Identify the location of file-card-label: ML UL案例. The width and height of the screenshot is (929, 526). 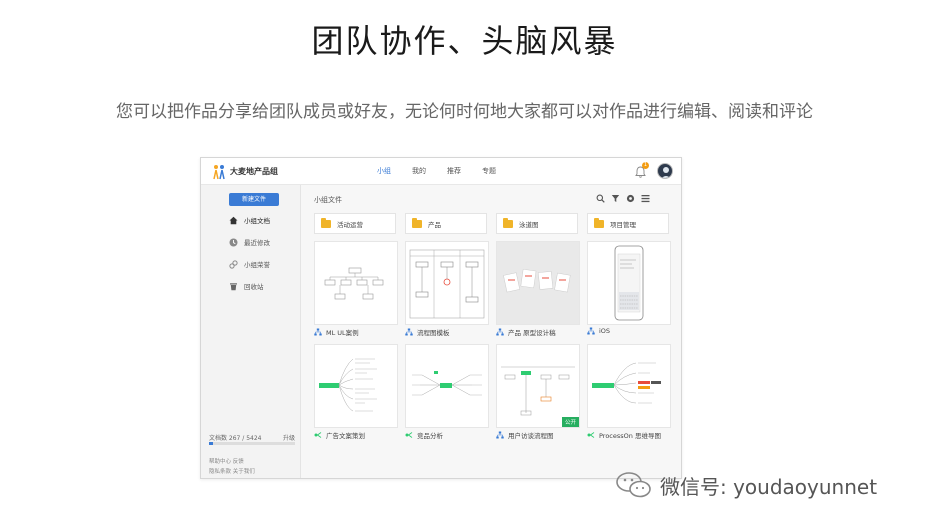
(336, 332).